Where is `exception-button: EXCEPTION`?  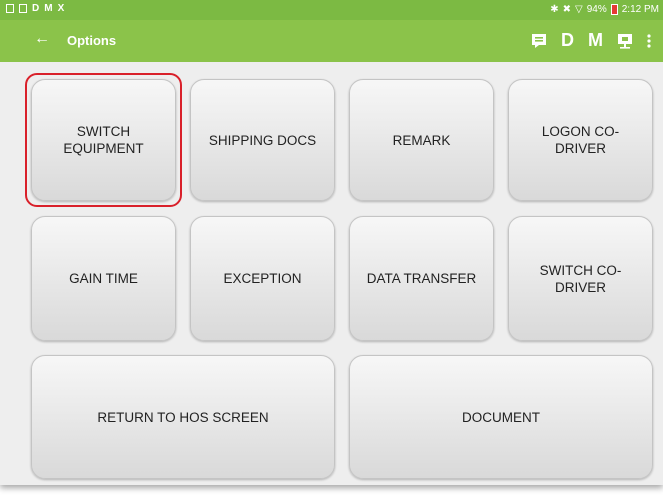
exception-button: EXCEPTION is located at coordinates (262, 278).